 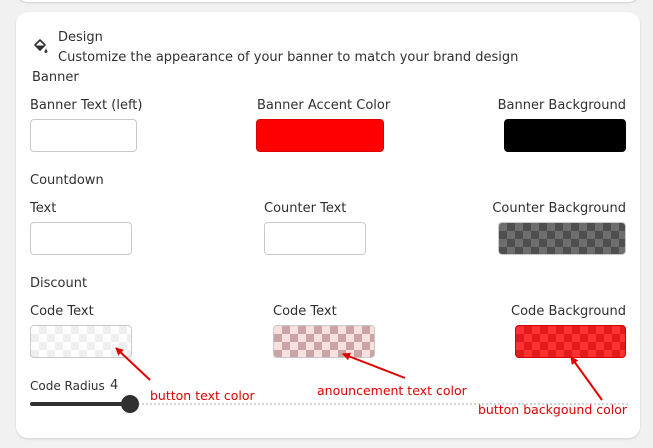 What do you see at coordinates (43, 208) in the screenshot?
I see `countdown-text-label: Text` at bounding box center [43, 208].